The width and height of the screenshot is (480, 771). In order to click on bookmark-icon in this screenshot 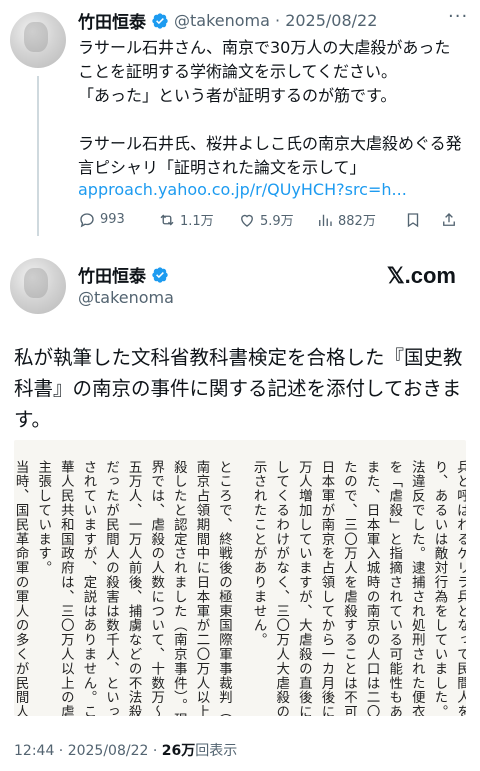, I will do `click(413, 219)`.